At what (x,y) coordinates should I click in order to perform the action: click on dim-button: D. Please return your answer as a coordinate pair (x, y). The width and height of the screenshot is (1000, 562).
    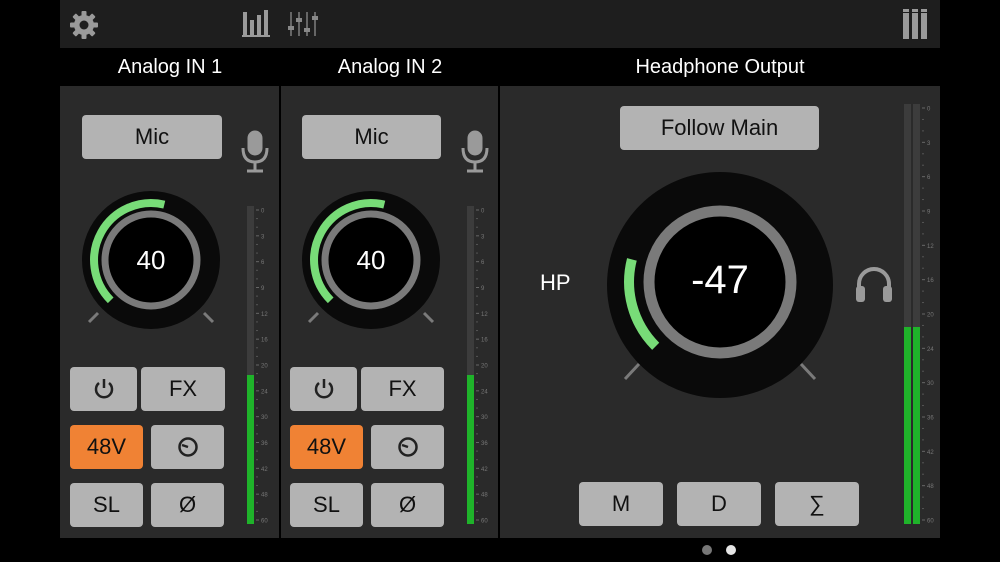
    Looking at the image, I should click on (719, 504).